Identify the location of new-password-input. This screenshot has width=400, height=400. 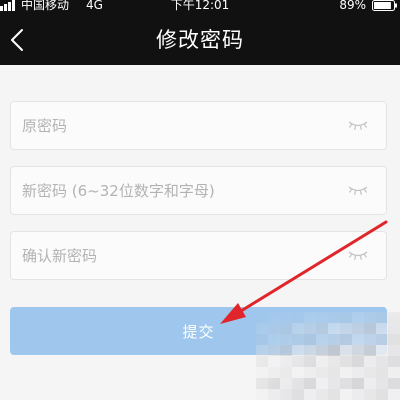
(171, 190).